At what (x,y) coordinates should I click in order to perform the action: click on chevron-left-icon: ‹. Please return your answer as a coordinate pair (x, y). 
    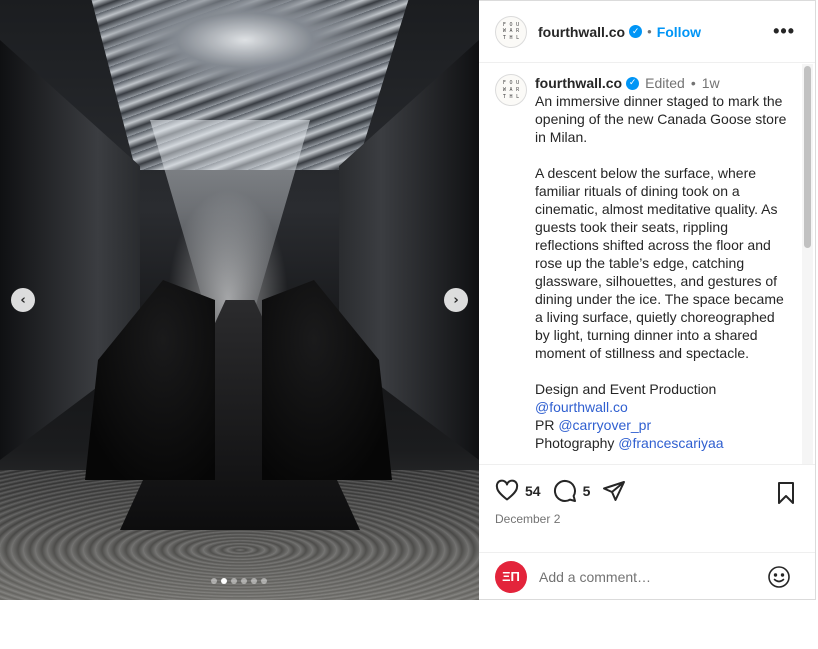
    Looking at the image, I should click on (23, 300).